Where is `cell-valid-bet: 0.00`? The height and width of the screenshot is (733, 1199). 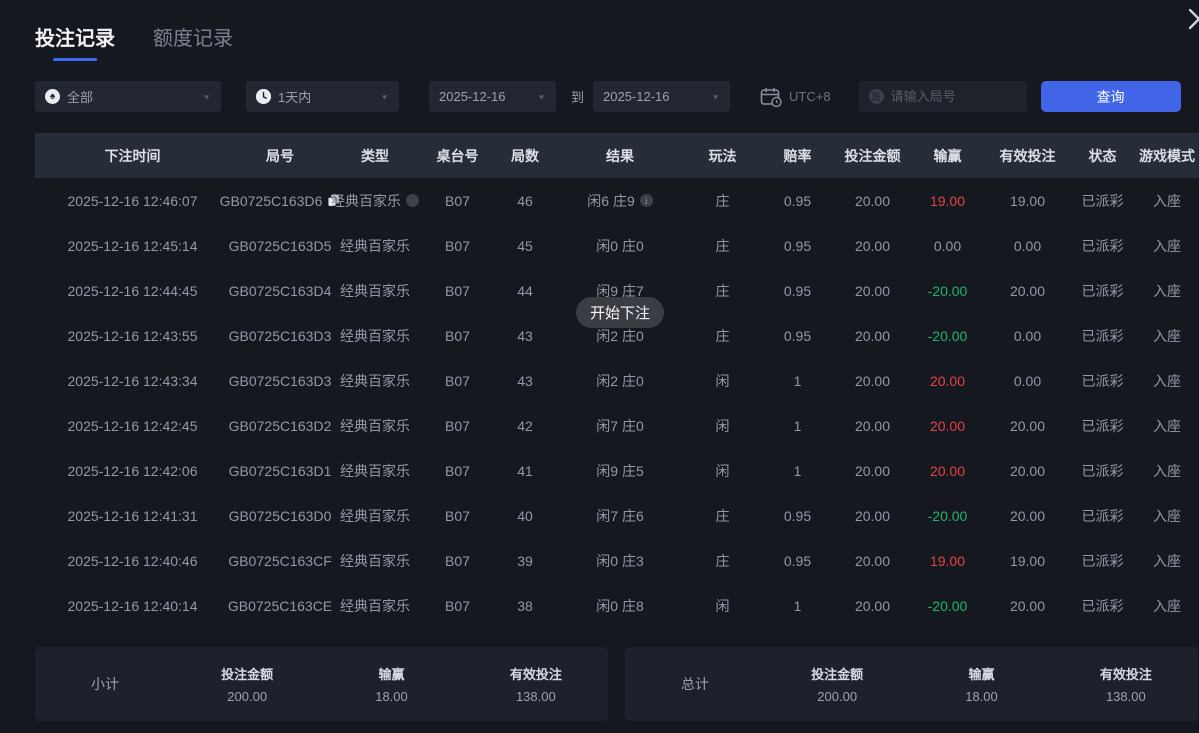 cell-valid-bet: 0.00 is located at coordinates (1027, 335).